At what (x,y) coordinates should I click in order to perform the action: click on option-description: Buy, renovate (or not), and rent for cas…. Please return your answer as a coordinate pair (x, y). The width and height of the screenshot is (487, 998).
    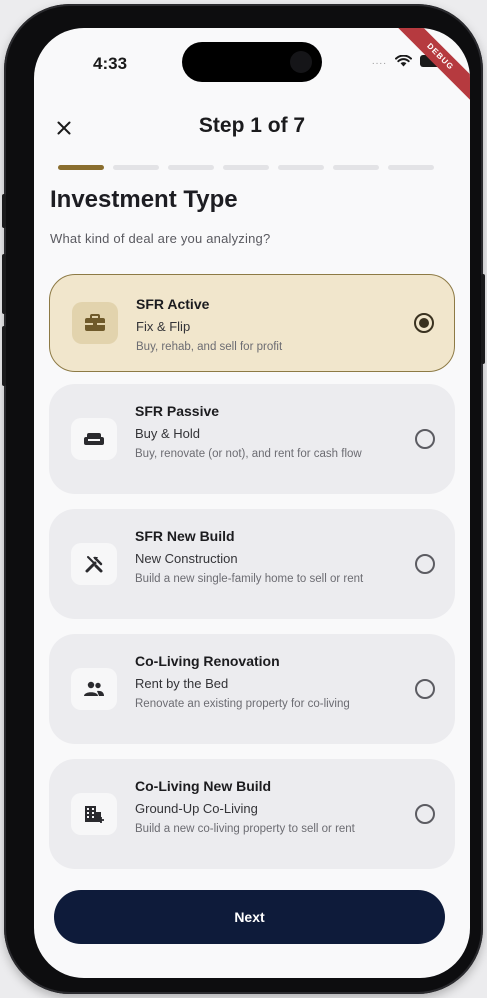
    Looking at the image, I should click on (248, 454).